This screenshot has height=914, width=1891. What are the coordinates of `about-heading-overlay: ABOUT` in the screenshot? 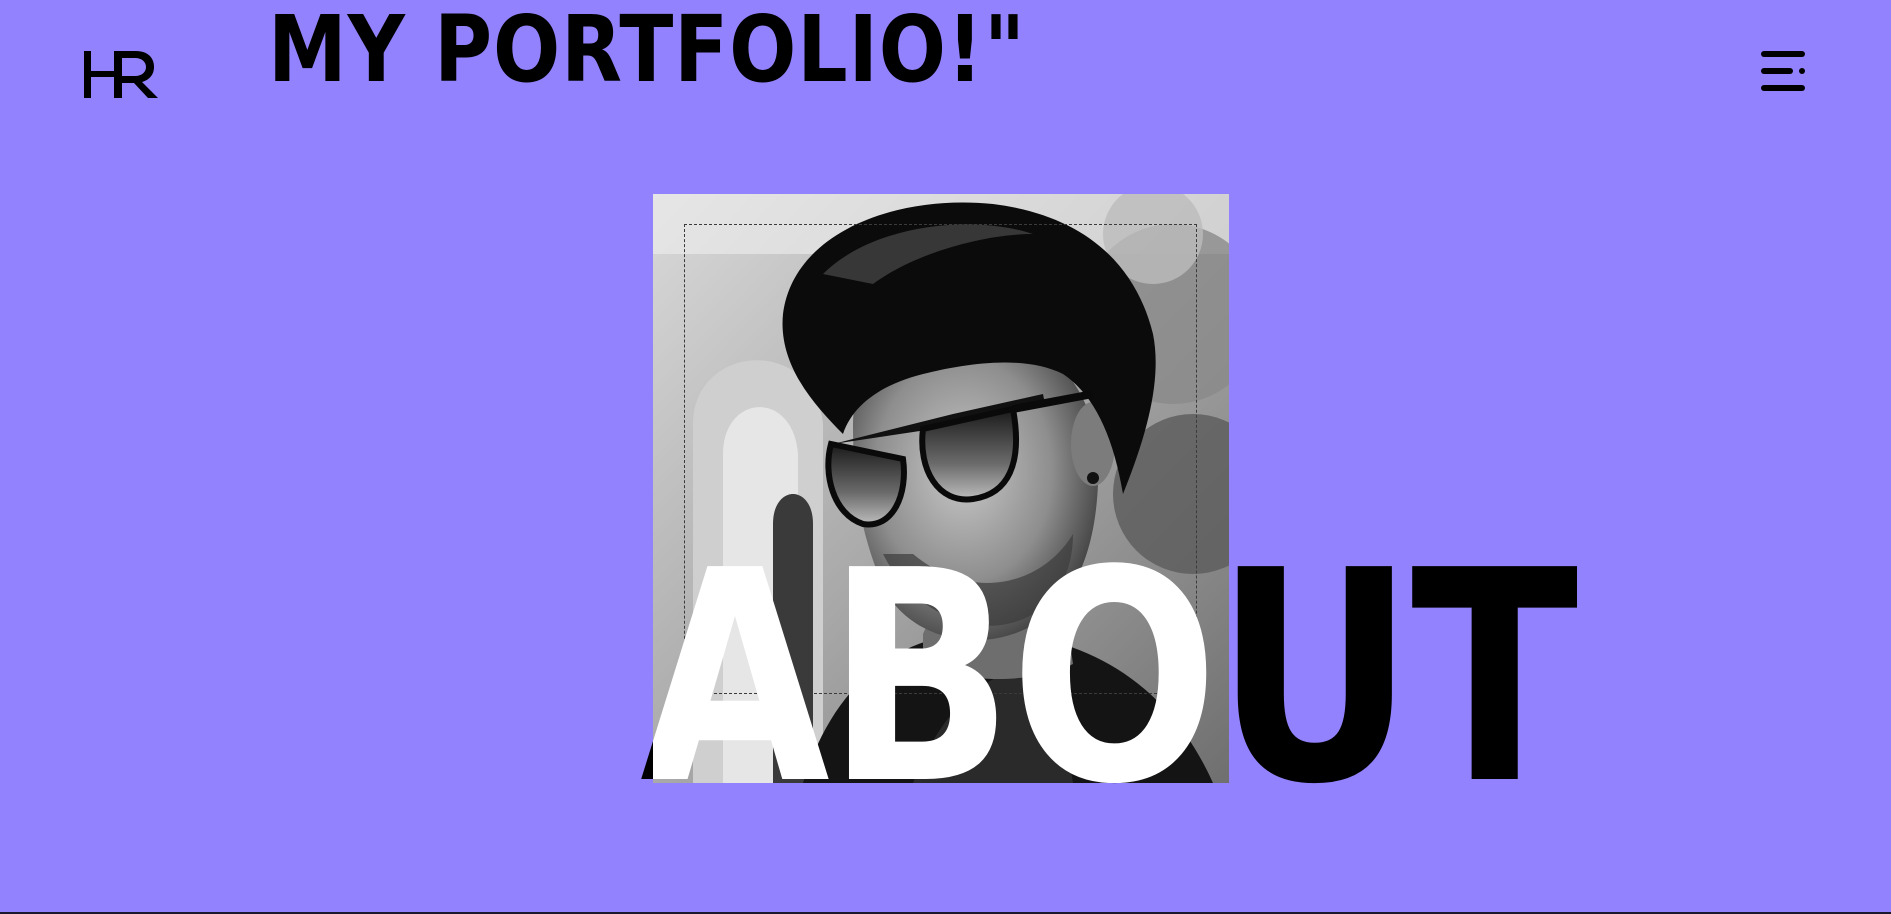 It's located at (941, 645).